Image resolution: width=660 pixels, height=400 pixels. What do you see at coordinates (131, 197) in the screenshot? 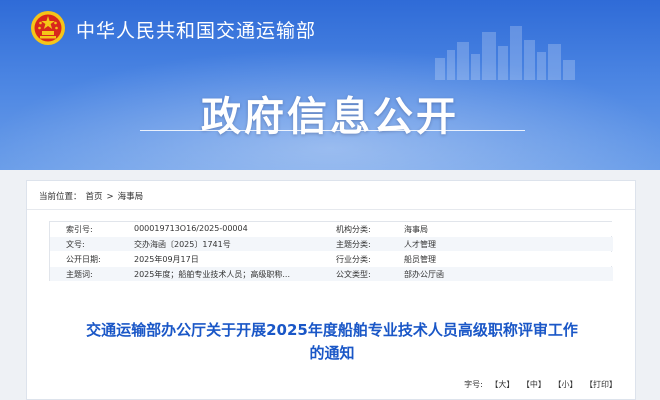
I see `breadcrumb-current-link: 海事局` at bounding box center [131, 197].